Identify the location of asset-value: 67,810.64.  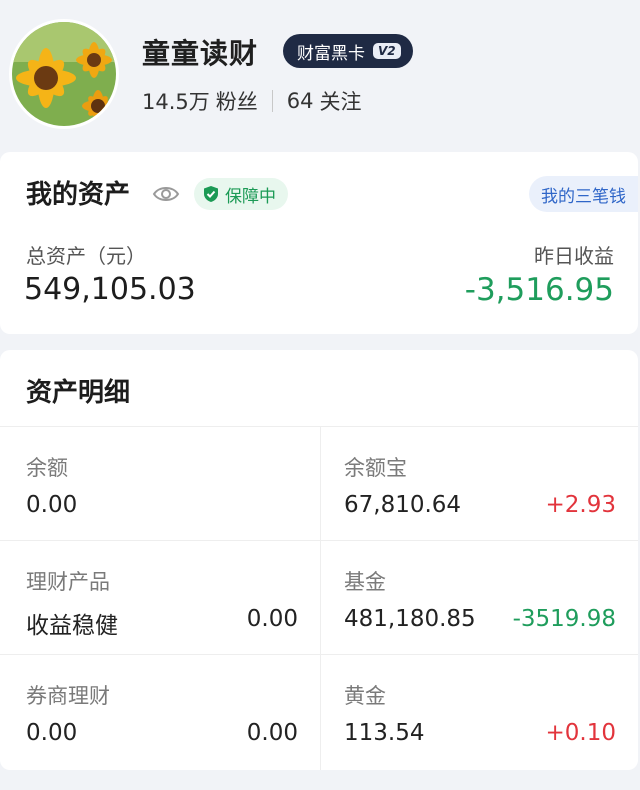
(403, 505).